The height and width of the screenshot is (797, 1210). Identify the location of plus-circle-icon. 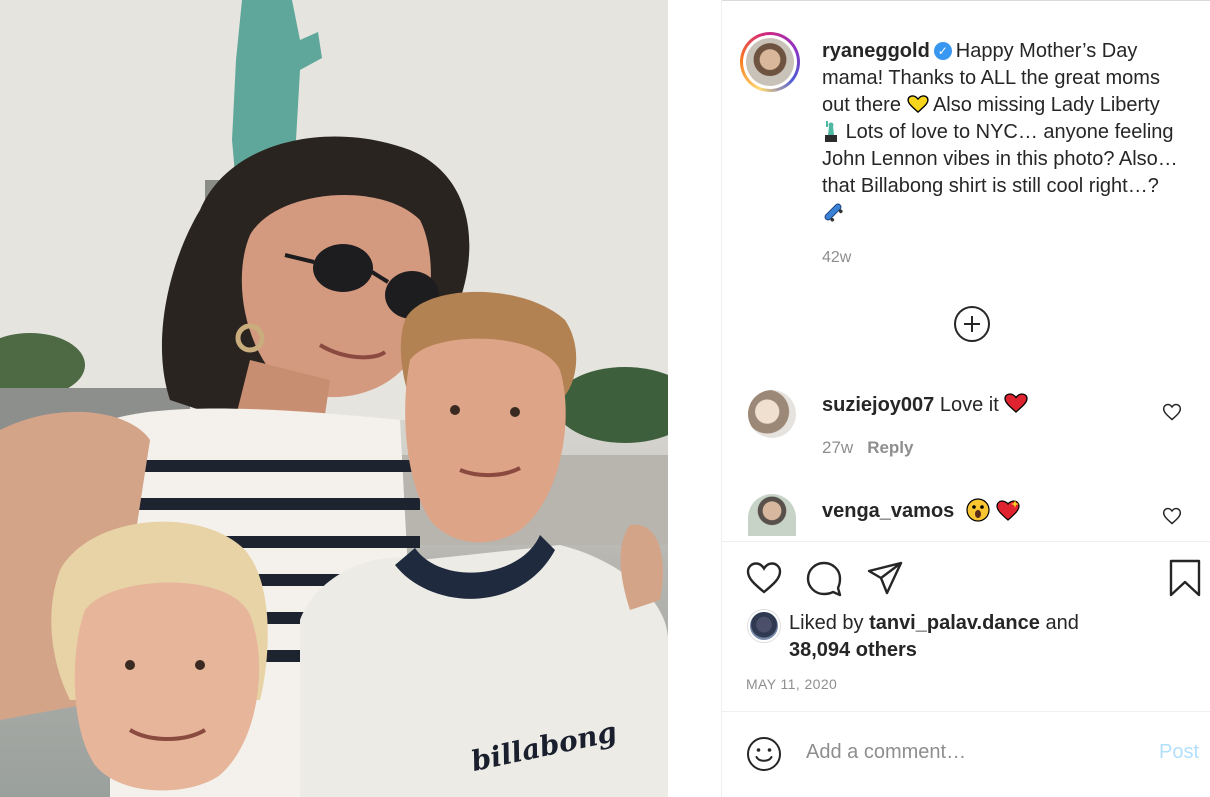
(972, 324).